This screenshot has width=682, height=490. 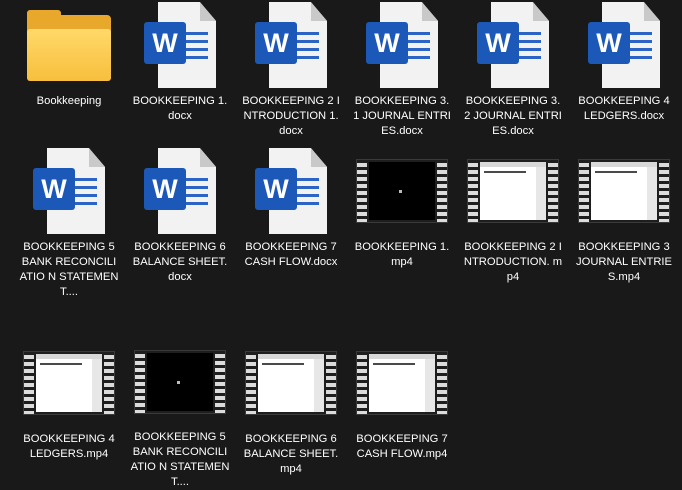 I want to click on file-name: BOOKKEEPING 7 CASH FLOW.mp4, so click(x=402, y=446).